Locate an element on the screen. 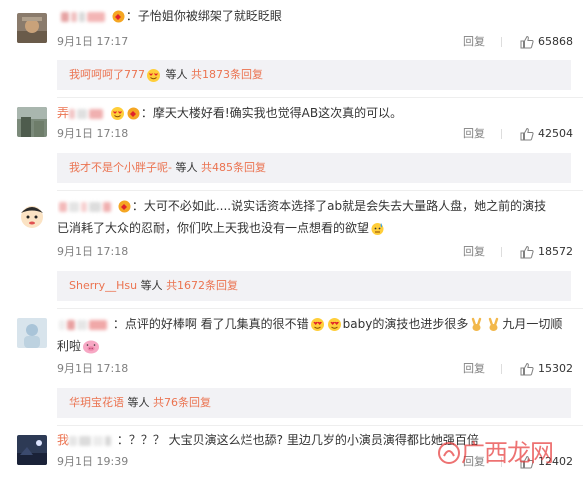  like-button: 42504 is located at coordinates (546, 134).